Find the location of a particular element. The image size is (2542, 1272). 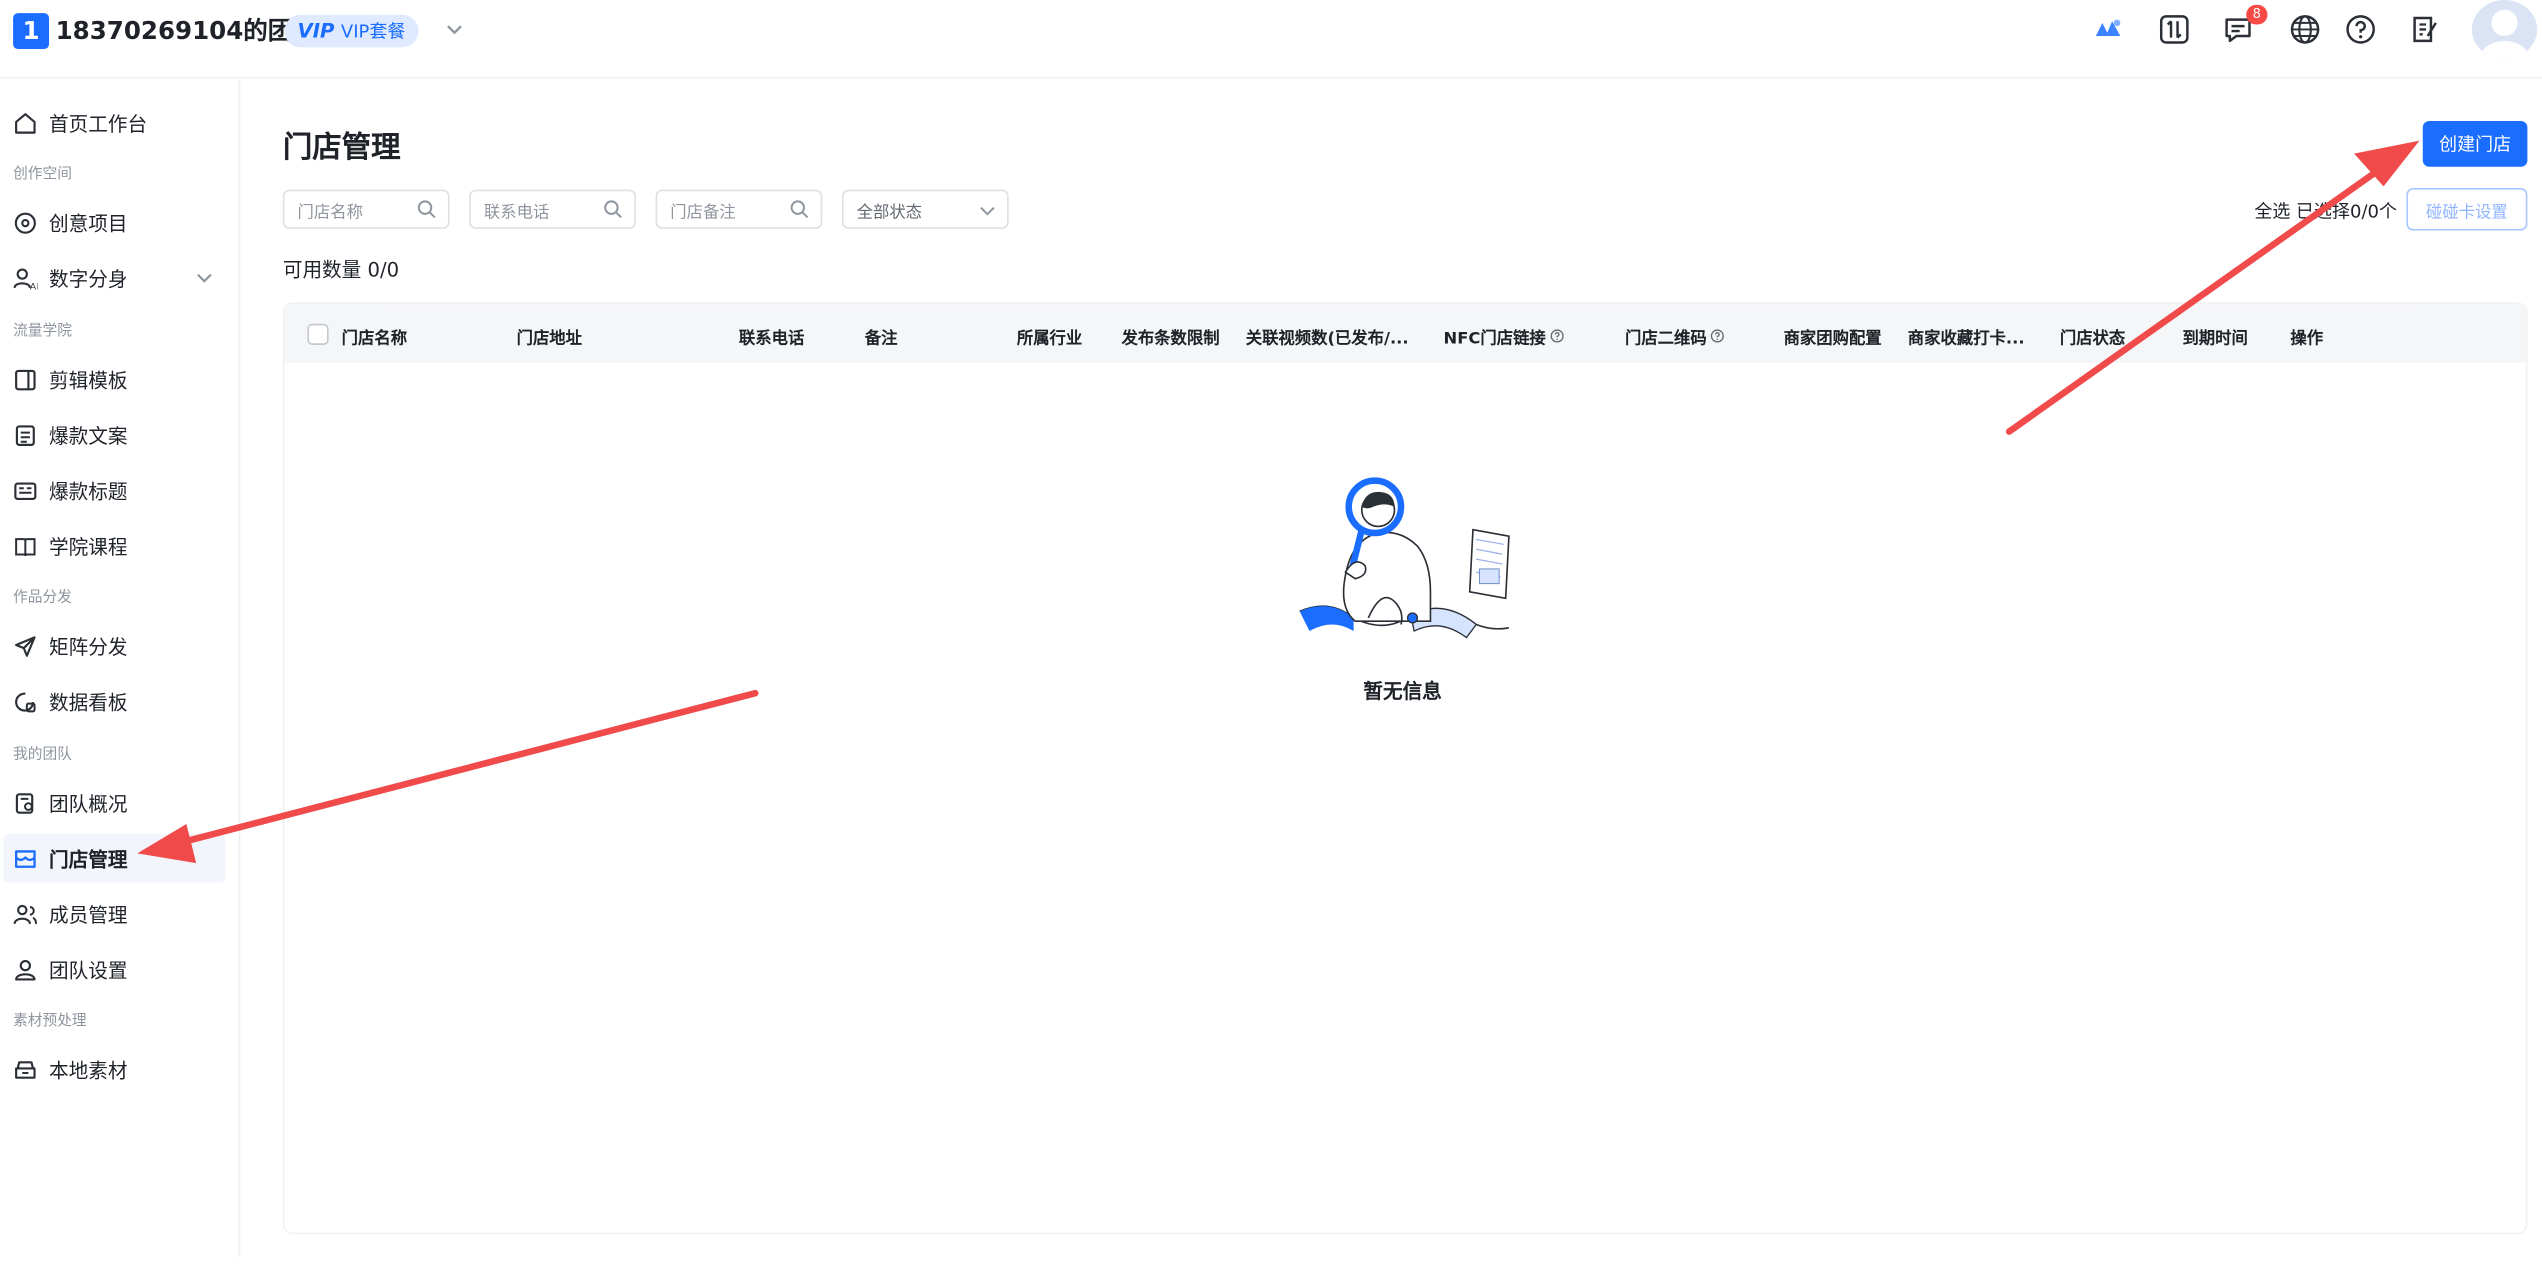

sidebar-item-label: 爆款标题 is located at coordinates (88, 491).